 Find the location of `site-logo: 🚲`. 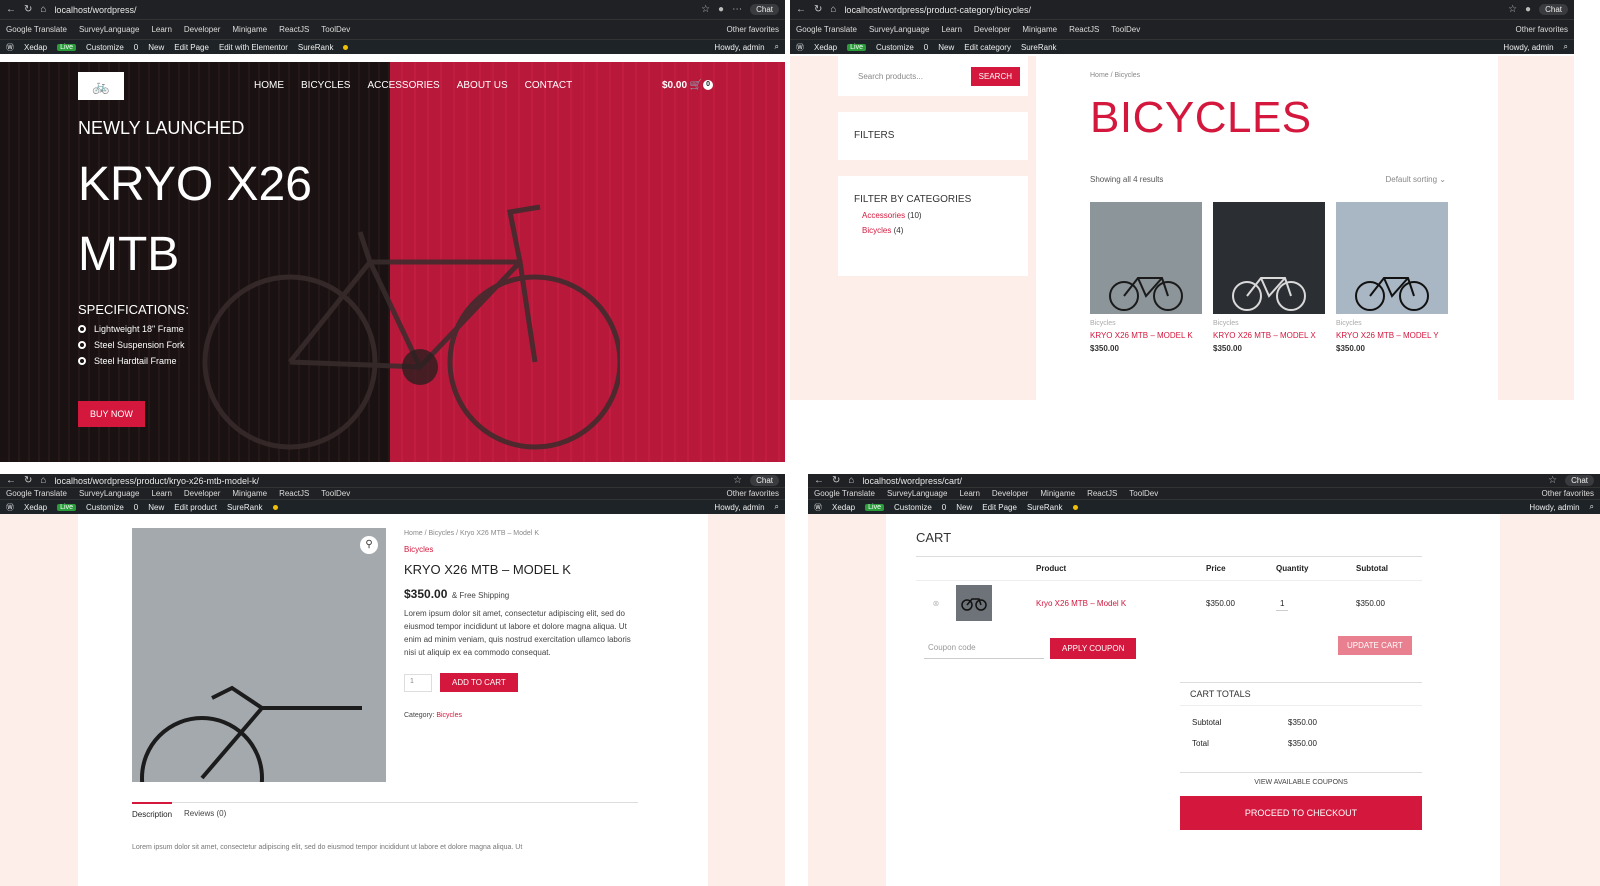

site-logo: 🚲 is located at coordinates (101, 86).